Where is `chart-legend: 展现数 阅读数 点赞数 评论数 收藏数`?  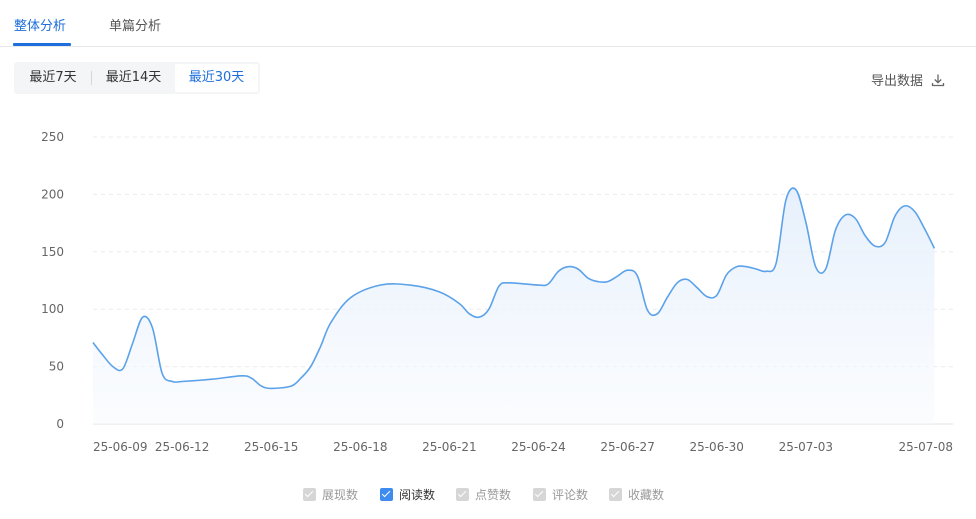
chart-legend: 展现数 阅读数 点赞数 评论数 收藏数 is located at coordinates (488, 494).